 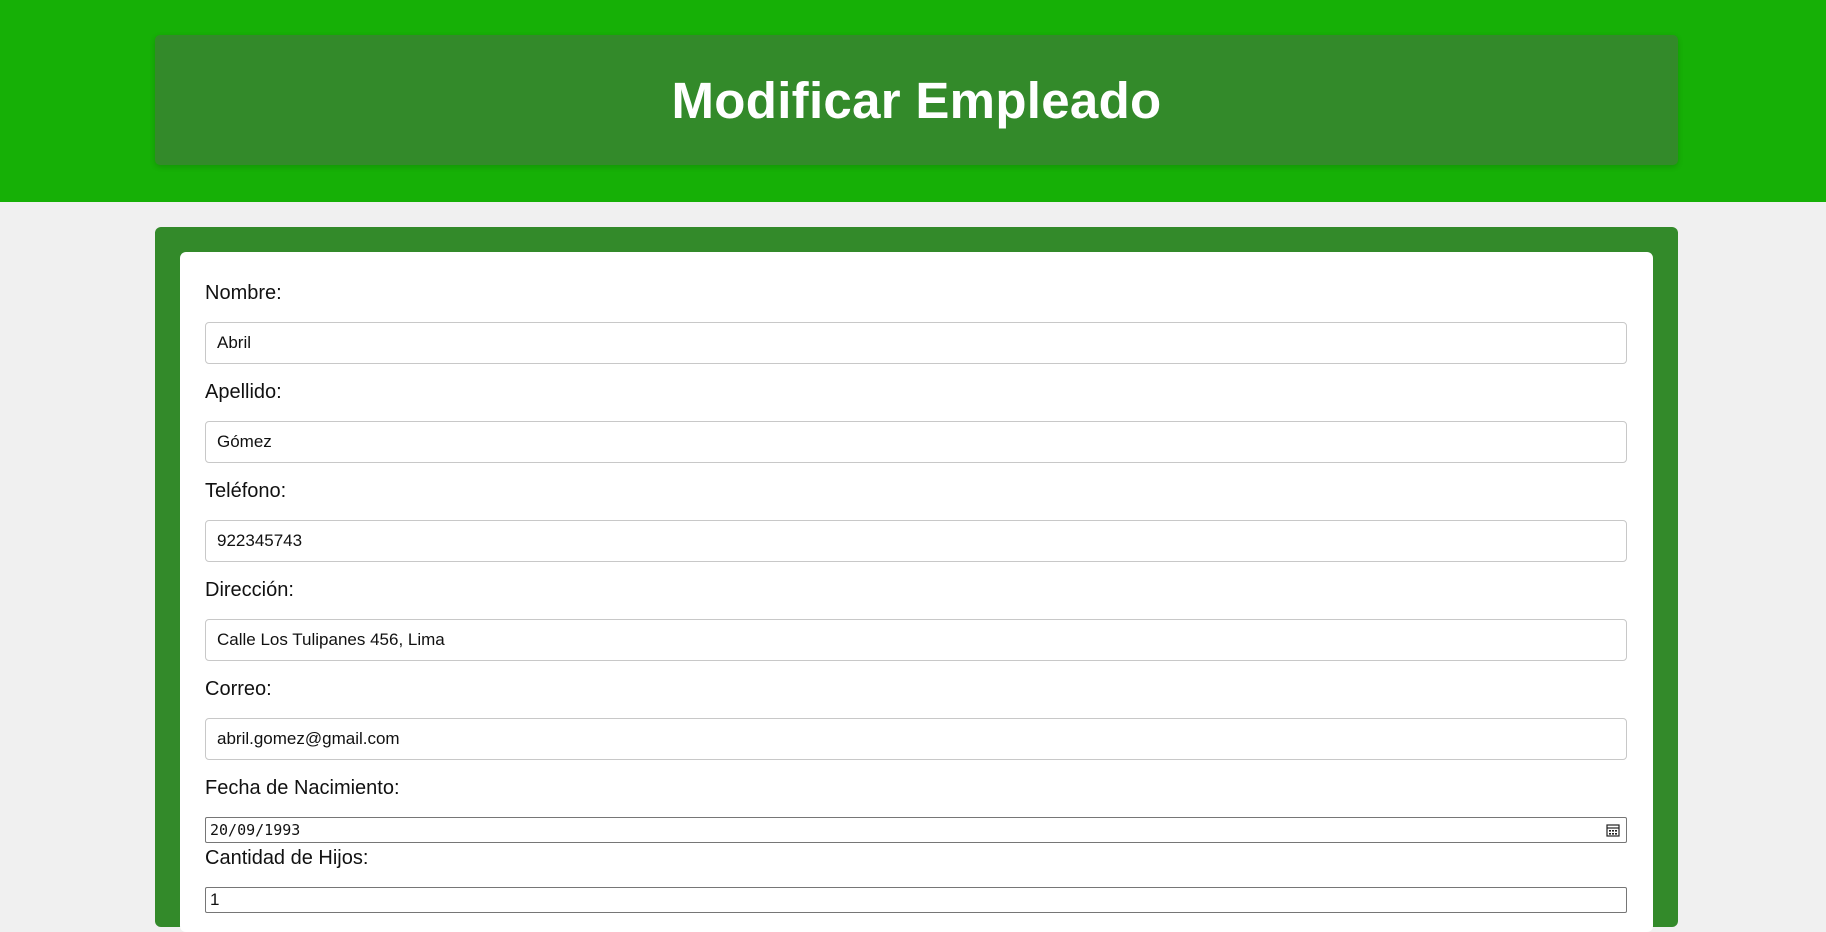 What do you see at coordinates (916, 541) in the screenshot?
I see `telefono-input` at bounding box center [916, 541].